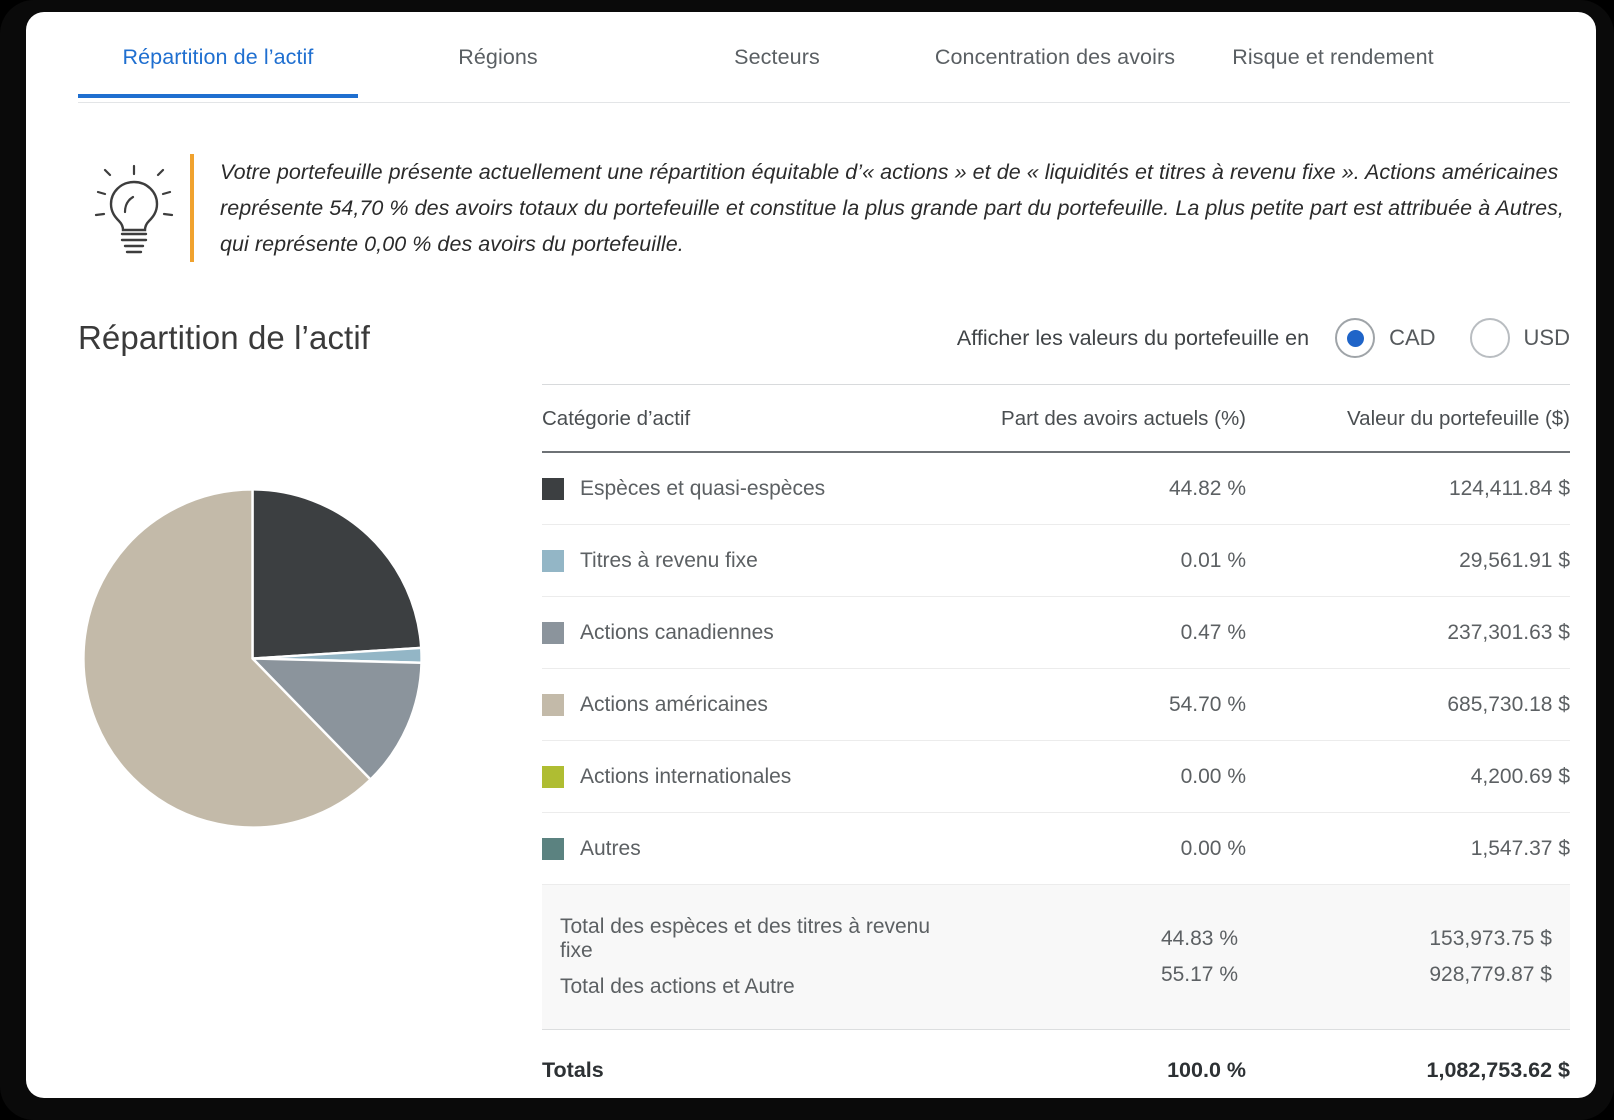  I want to click on table-row: Actions américaines 54.70 % 685,730.18 $, so click(1056, 704).